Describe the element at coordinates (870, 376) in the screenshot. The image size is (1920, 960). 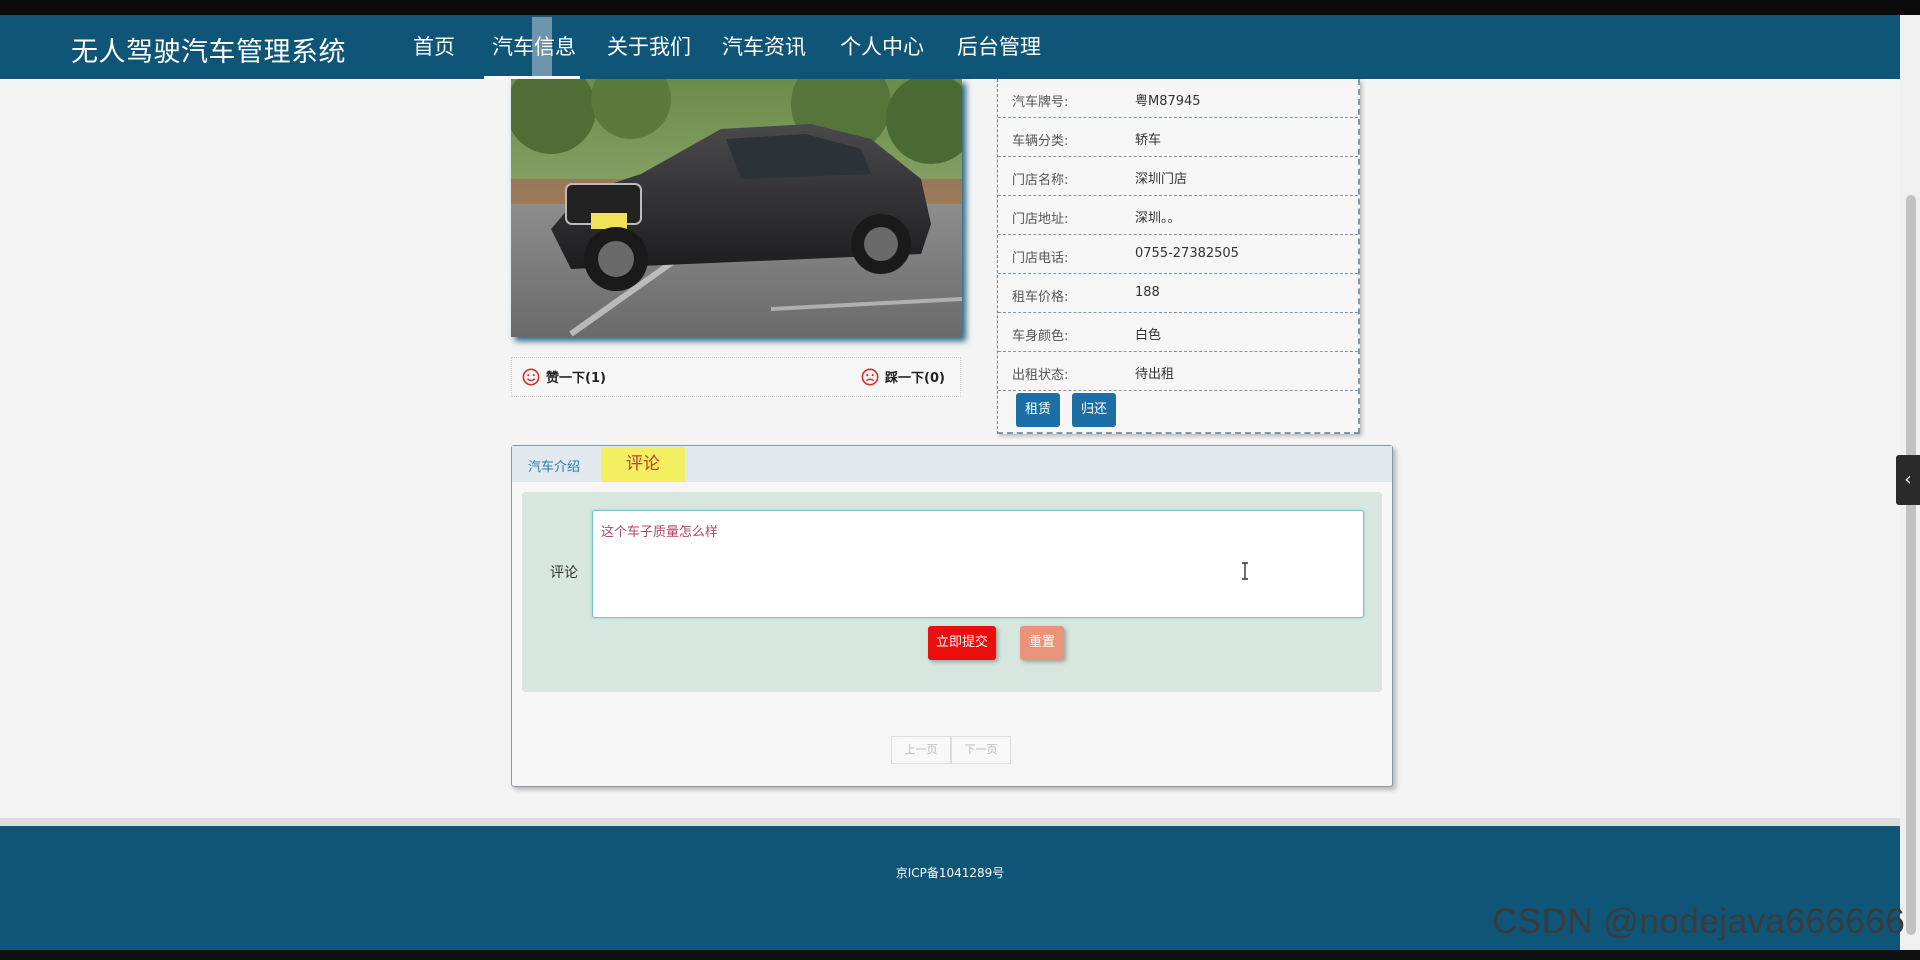
I see `frown-icon` at that location.